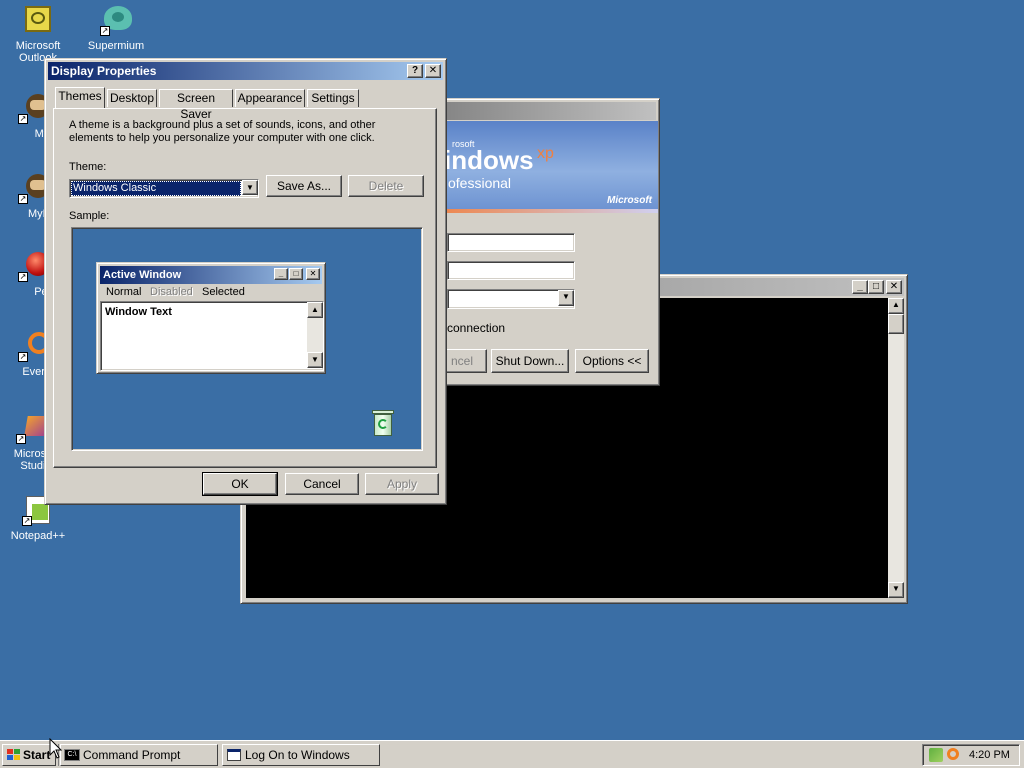 Image resolution: width=1024 pixels, height=768 pixels. I want to click on scroll-thumb, so click(896, 324).